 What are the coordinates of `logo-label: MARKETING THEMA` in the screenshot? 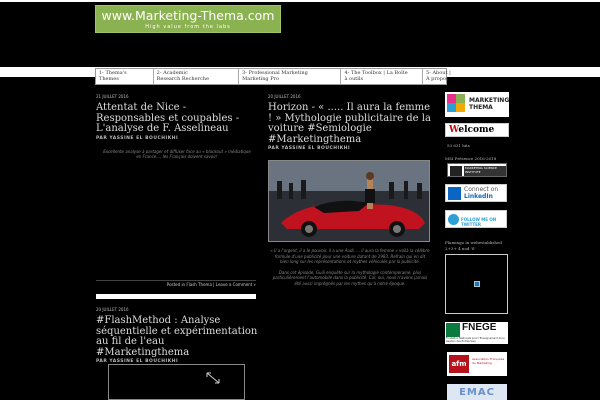 It's located at (489, 104).